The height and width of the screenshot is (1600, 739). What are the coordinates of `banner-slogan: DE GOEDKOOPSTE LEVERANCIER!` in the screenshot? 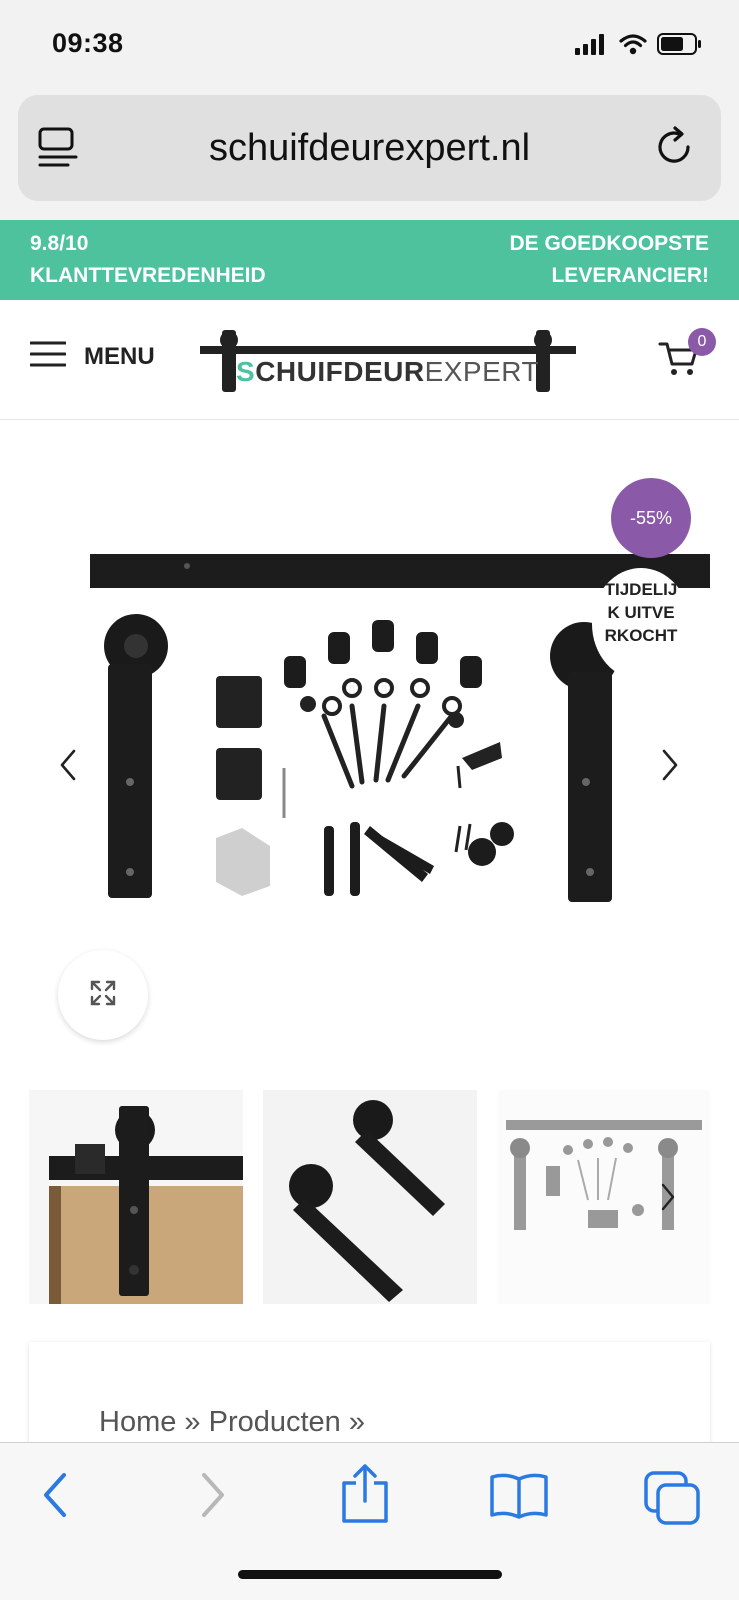 It's located at (609, 260).